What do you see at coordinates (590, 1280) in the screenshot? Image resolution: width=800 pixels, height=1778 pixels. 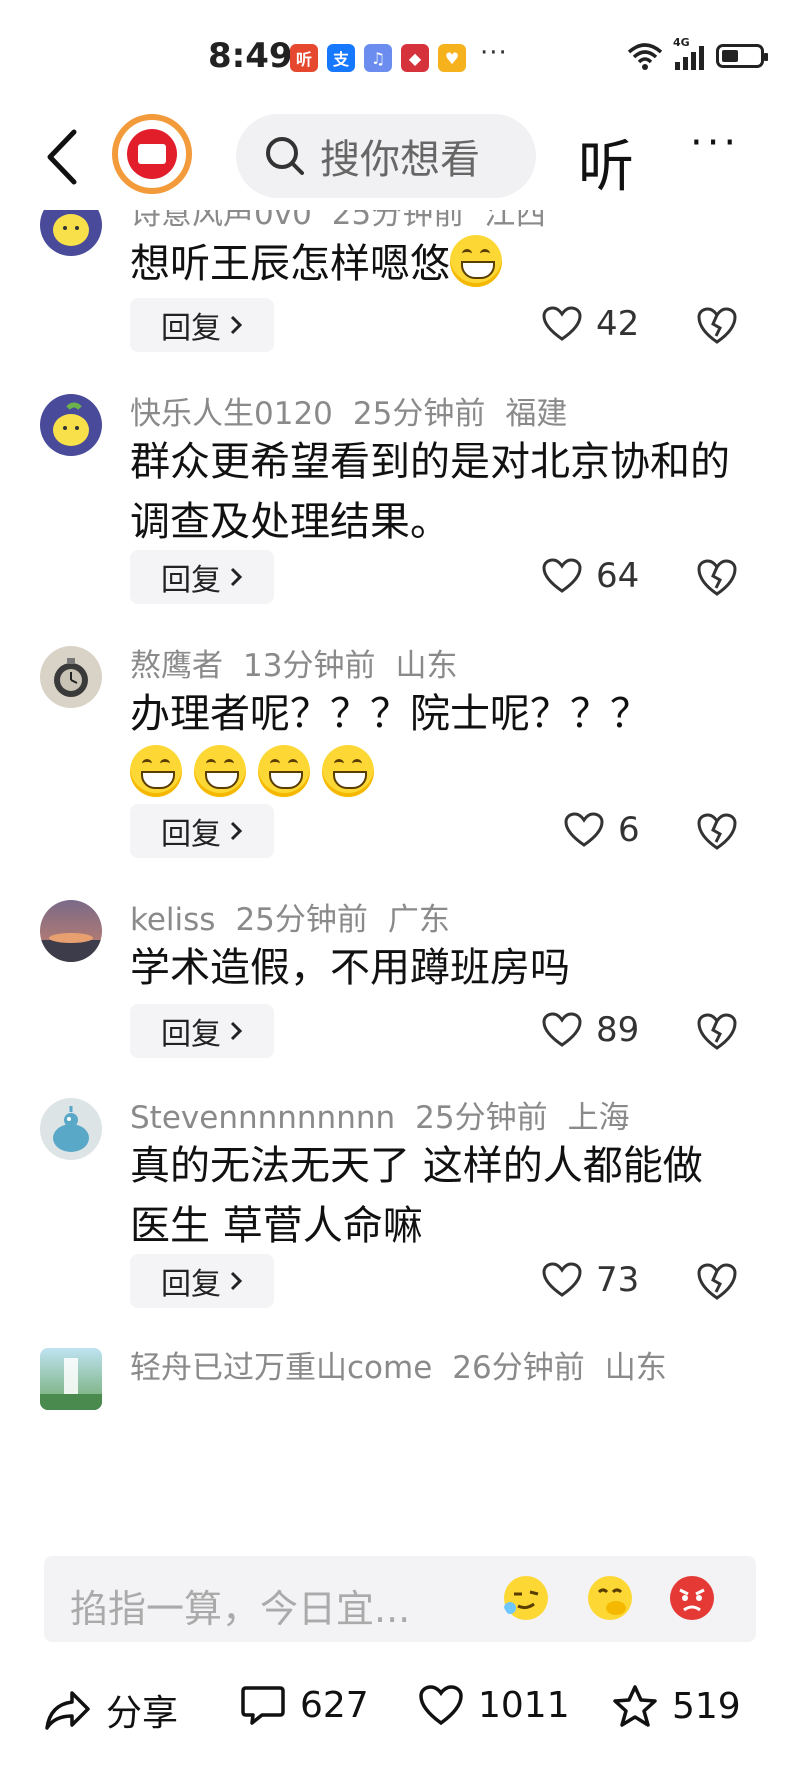 I see `like-button: 73` at bounding box center [590, 1280].